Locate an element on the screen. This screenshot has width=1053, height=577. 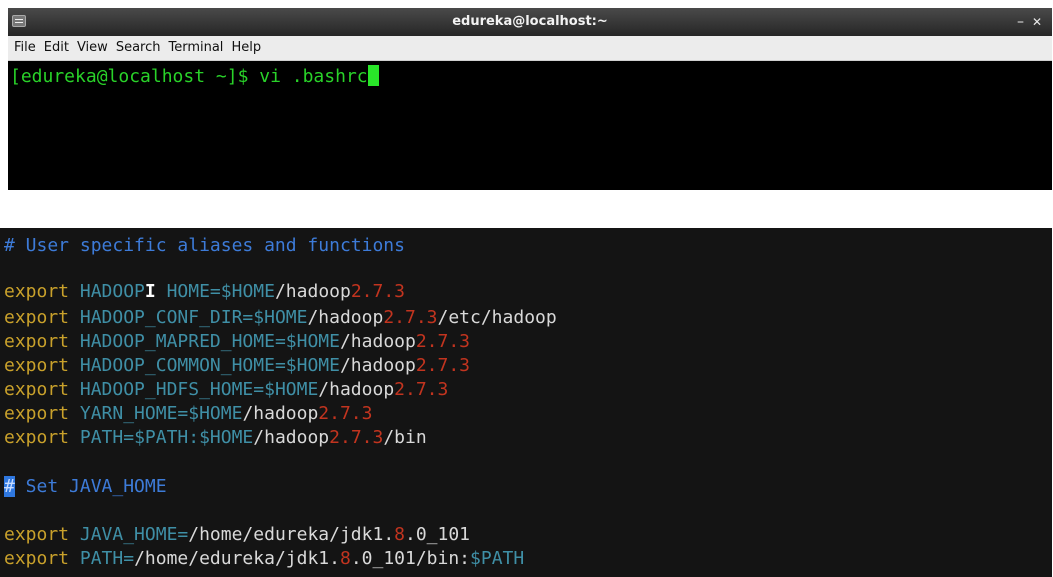
variable: HADOOP_COMMON_HOME= is located at coordinates (182, 365).